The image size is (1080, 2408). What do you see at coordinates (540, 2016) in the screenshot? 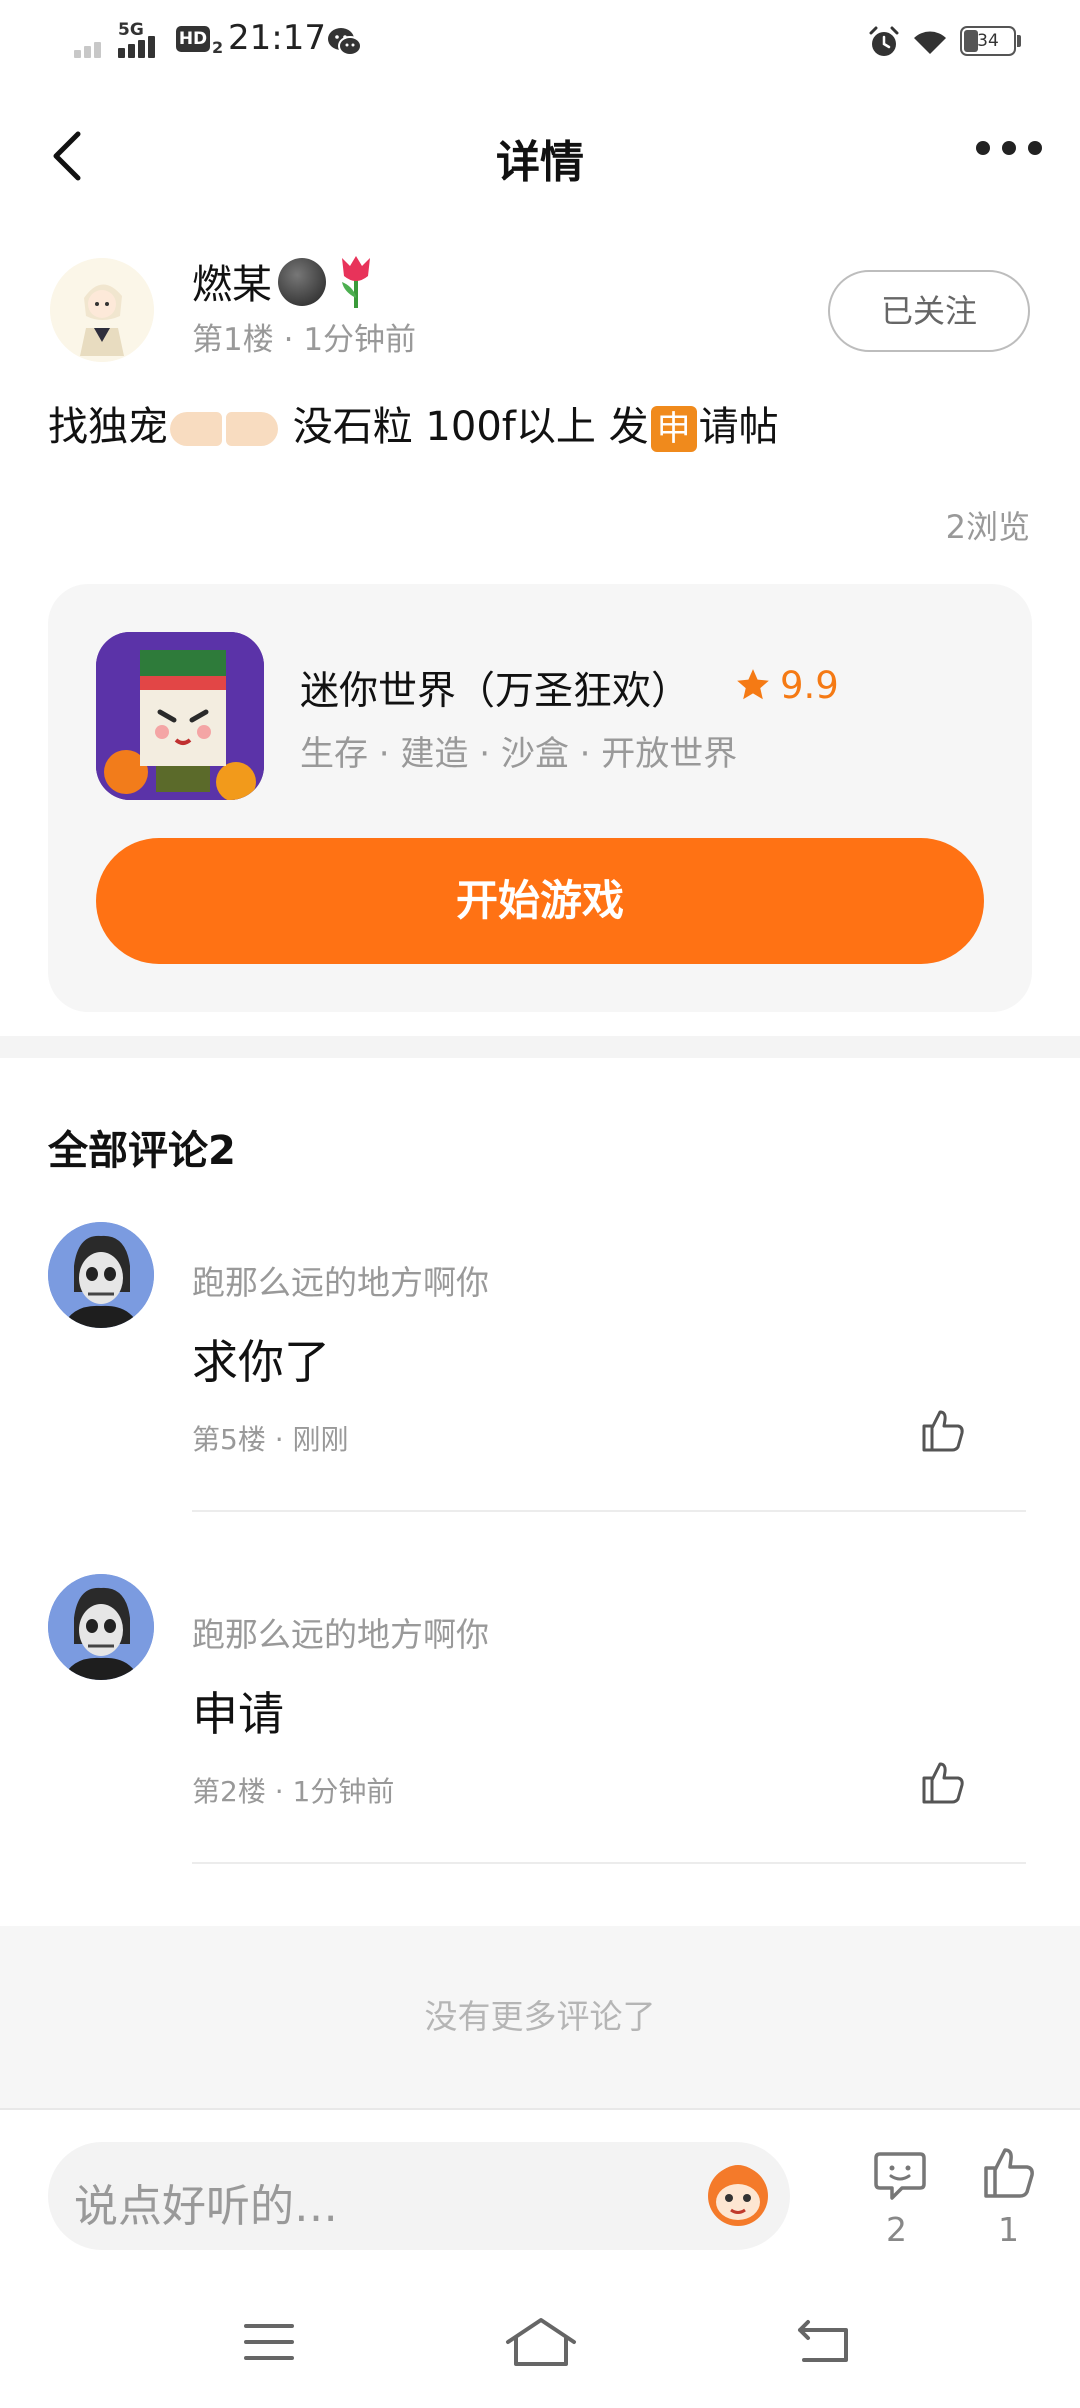
I see `no-more-comments: 没有更多评论了` at bounding box center [540, 2016].